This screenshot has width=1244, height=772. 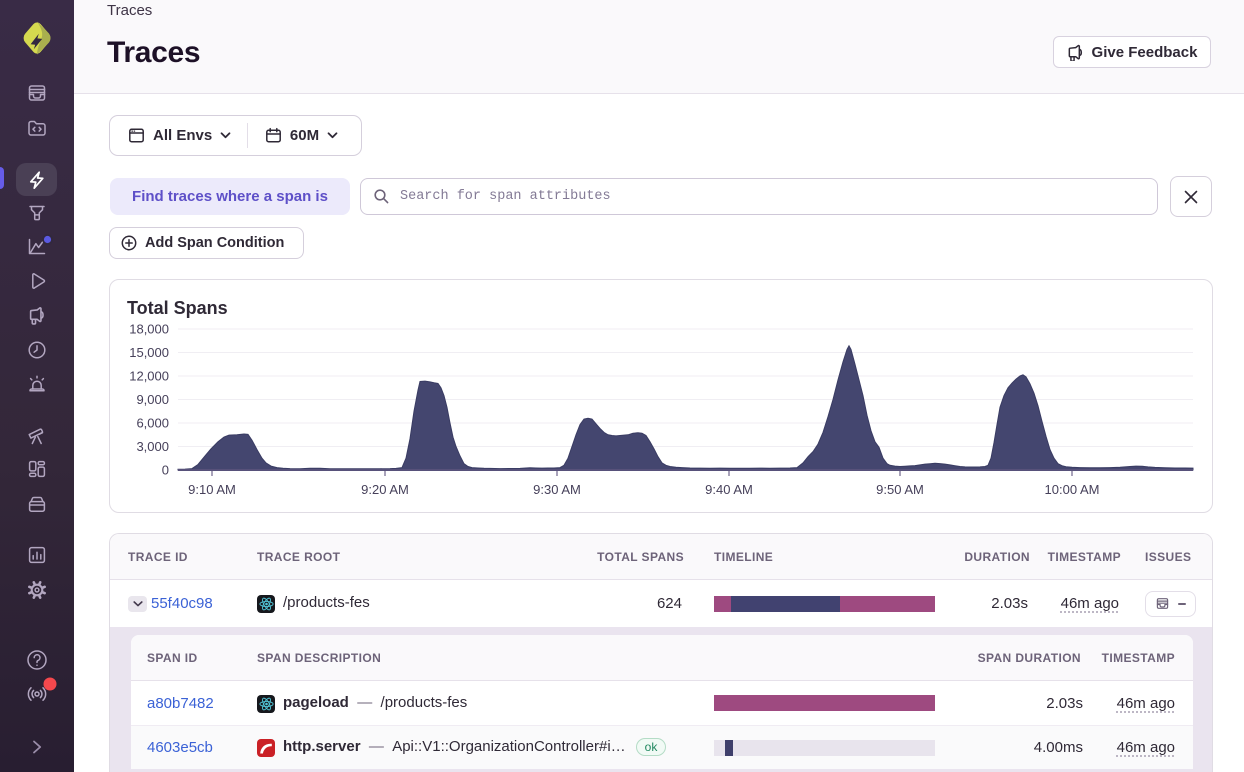 What do you see at coordinates (149, 329) in the screenshot?
I see `svg-text: 18,000` at bounding box center [149, 329].